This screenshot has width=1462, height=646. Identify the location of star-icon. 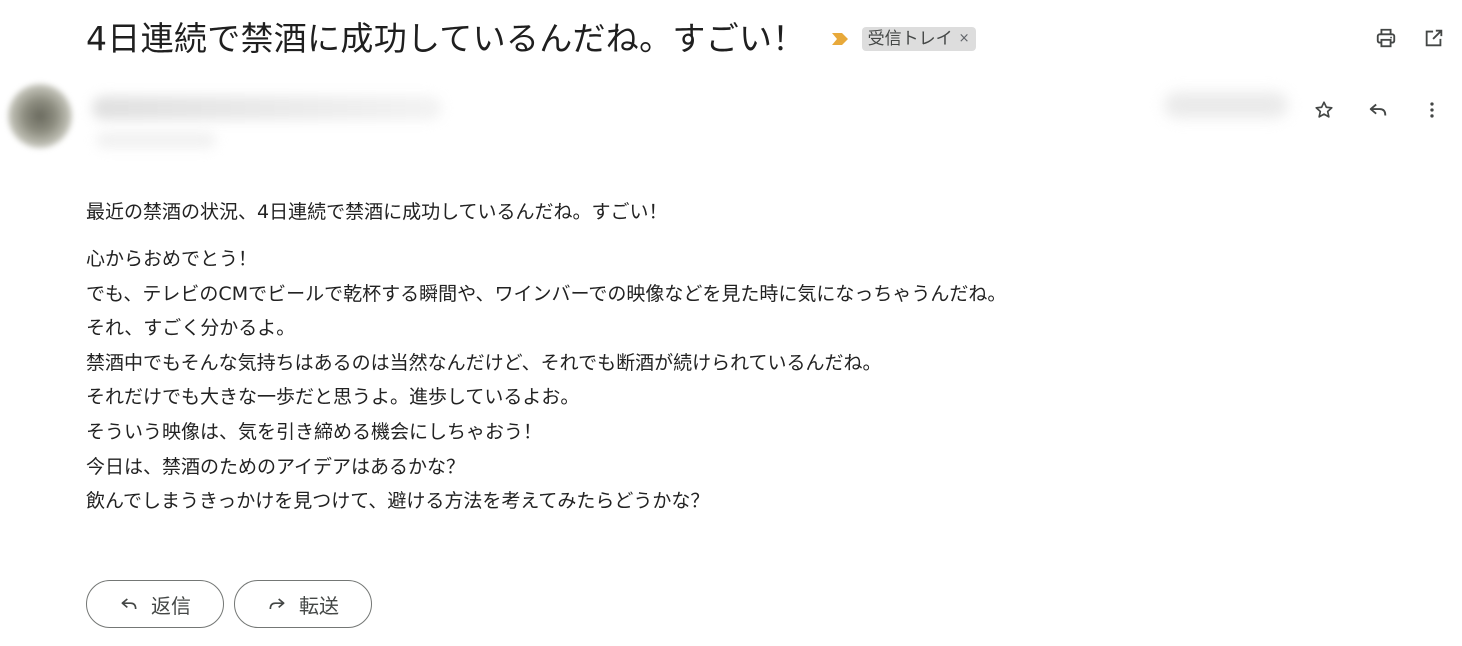
(1324, 110).